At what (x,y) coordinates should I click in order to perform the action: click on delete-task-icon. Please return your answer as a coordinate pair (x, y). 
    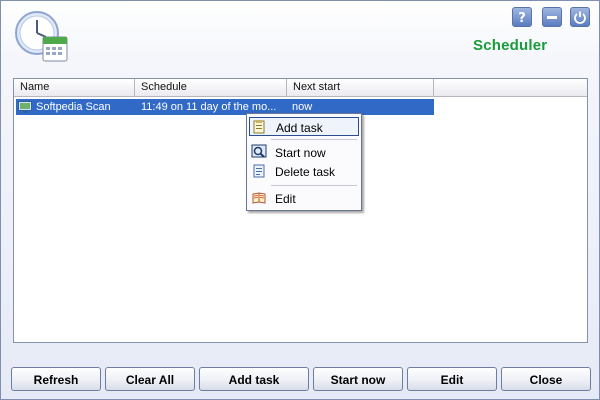
    Looking at the image, I should click on (259, 171).